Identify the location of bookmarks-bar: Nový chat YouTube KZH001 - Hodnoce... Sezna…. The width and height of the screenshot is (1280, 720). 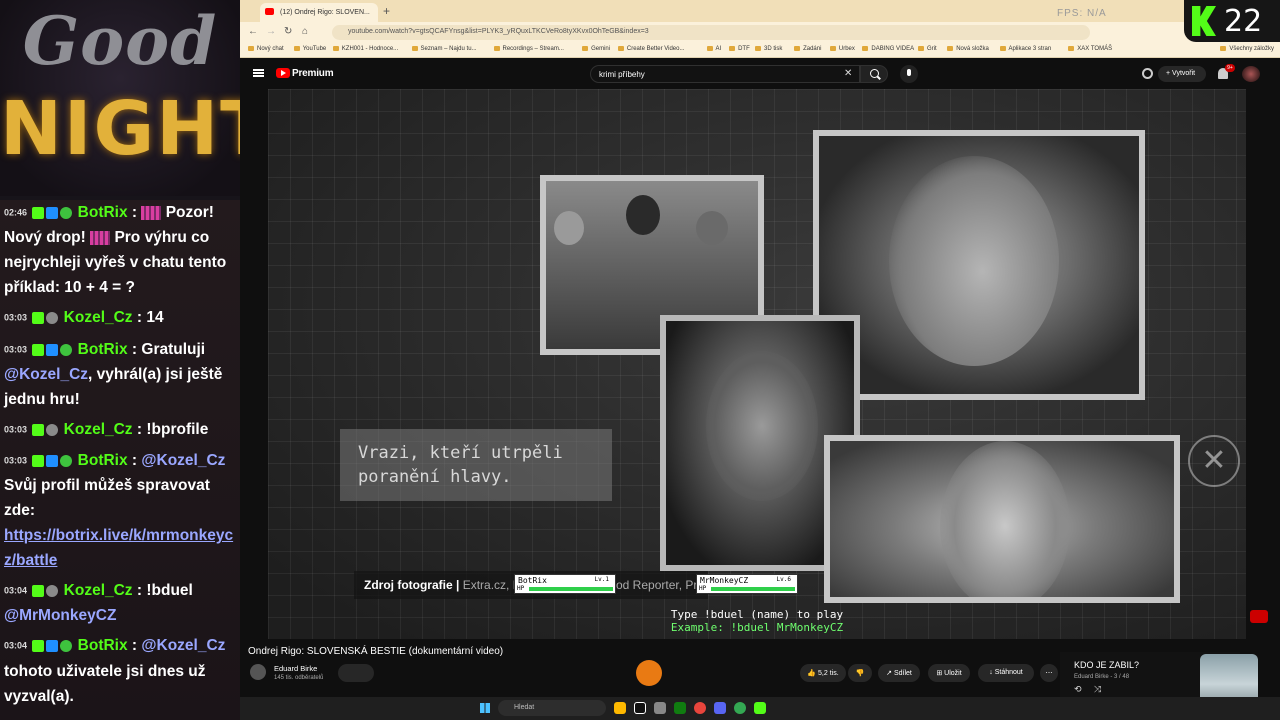
(760, 50).